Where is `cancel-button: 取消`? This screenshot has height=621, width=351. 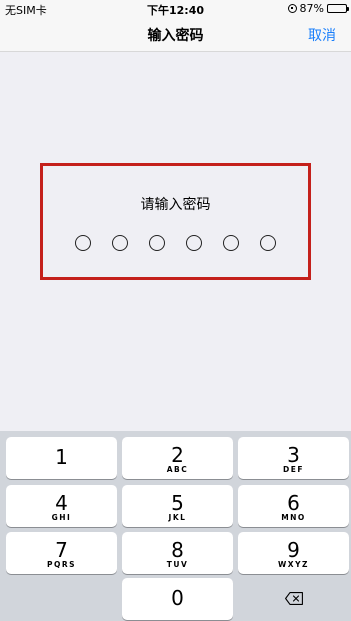
cancel-button: 取消 is located at coordinates (322, 35).